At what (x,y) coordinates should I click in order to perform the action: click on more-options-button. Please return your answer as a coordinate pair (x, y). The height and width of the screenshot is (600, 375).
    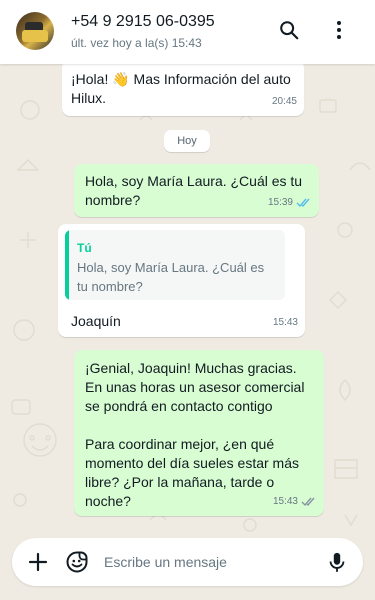
    Looking at the image, I should click on (339, 30).